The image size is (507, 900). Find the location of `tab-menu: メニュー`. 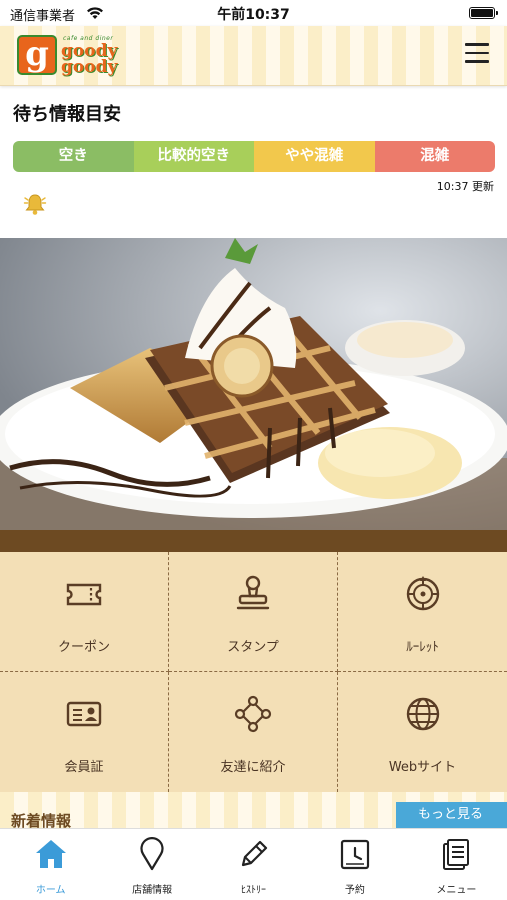

tab-menu: メニュー is located at coordinates (456, 864).